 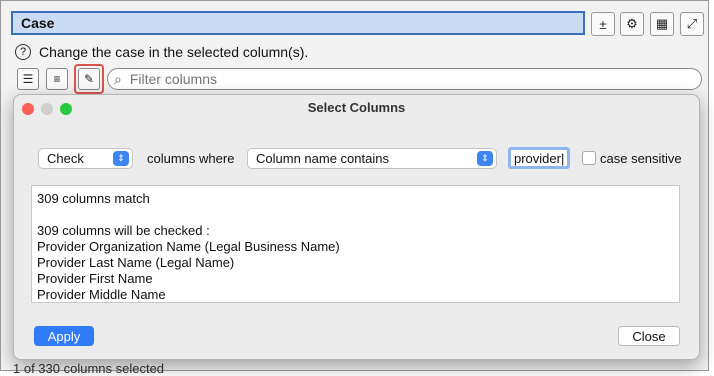 What do you see at coordinates (322, 158) in the screenshot?
I see `condition-select-value: Column name contains` at bounding box center [322, 158].